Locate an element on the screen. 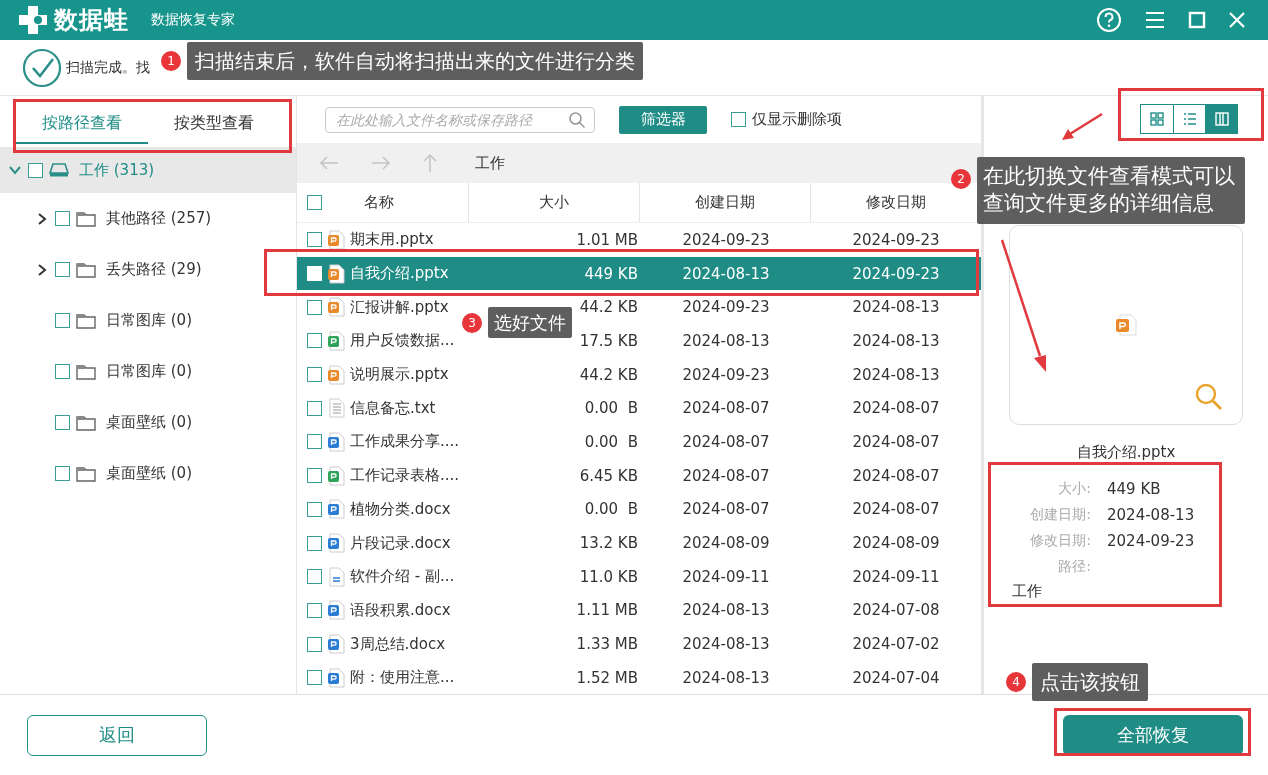 The height and width of the screenshot is (775, 1268). detail-value: 2024-09-23 is located at coordinates (1151, 541).